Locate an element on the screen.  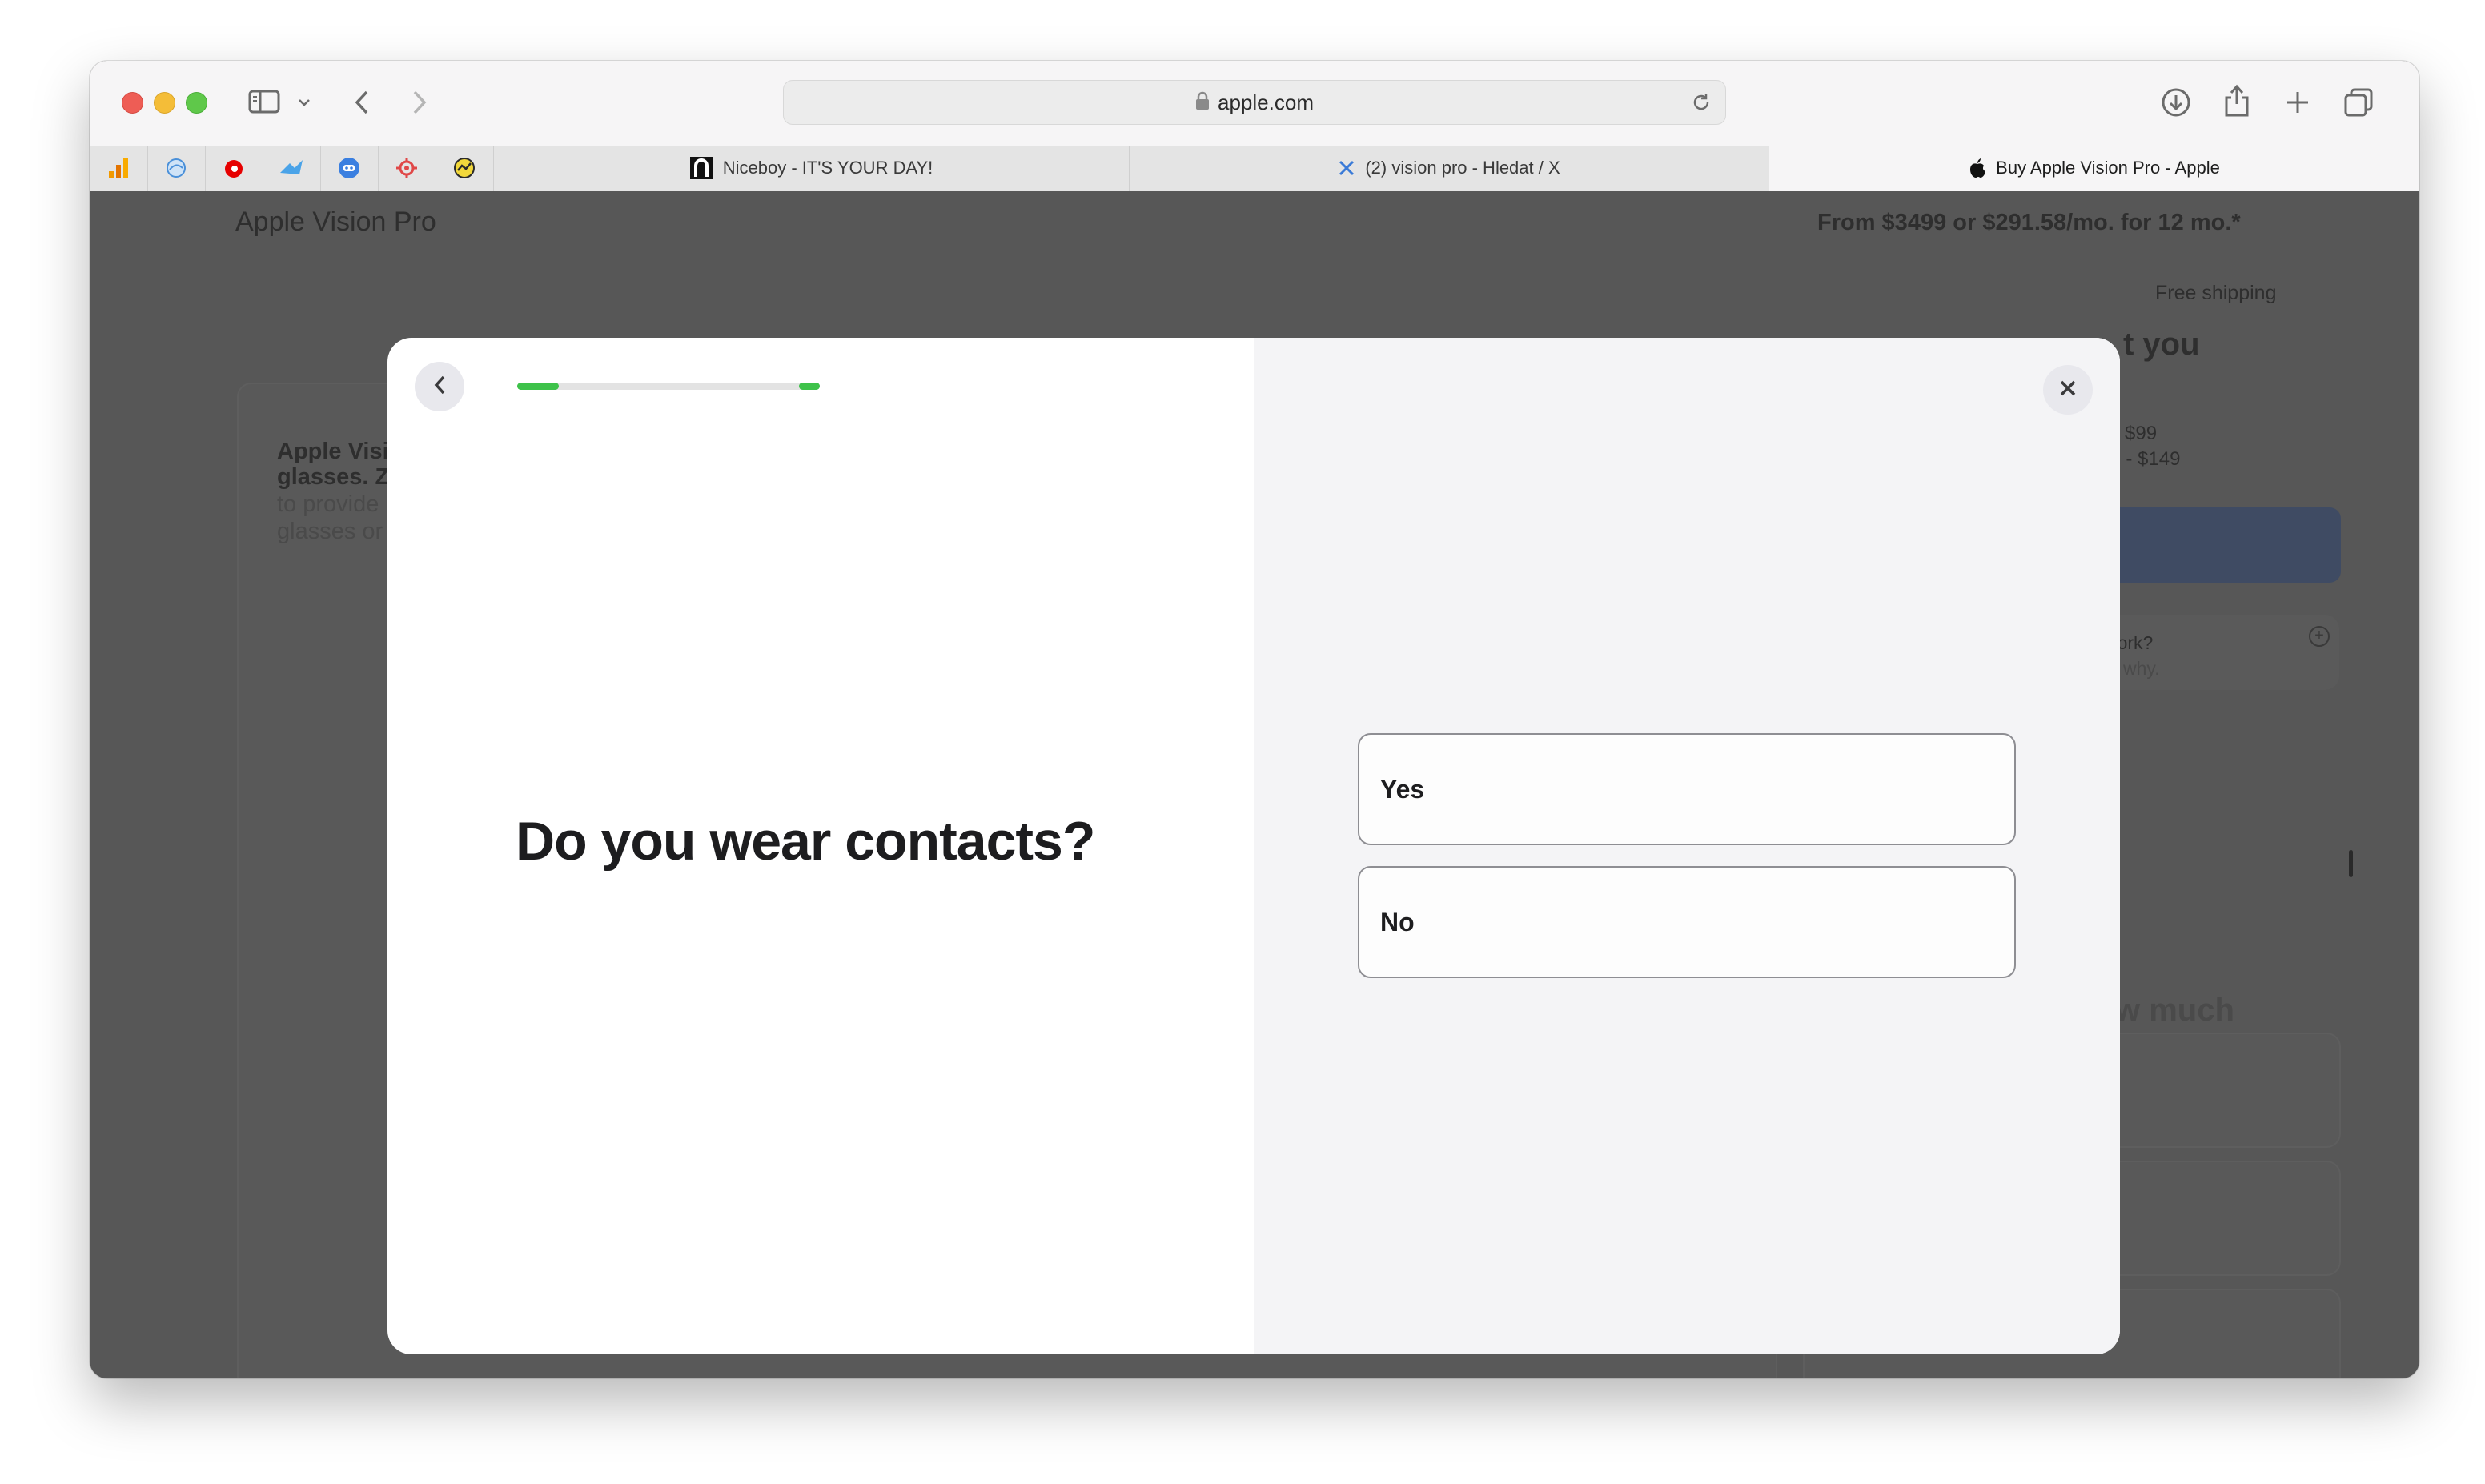
product-title: Apple Vision Pro is located at coordinates (335, 222).